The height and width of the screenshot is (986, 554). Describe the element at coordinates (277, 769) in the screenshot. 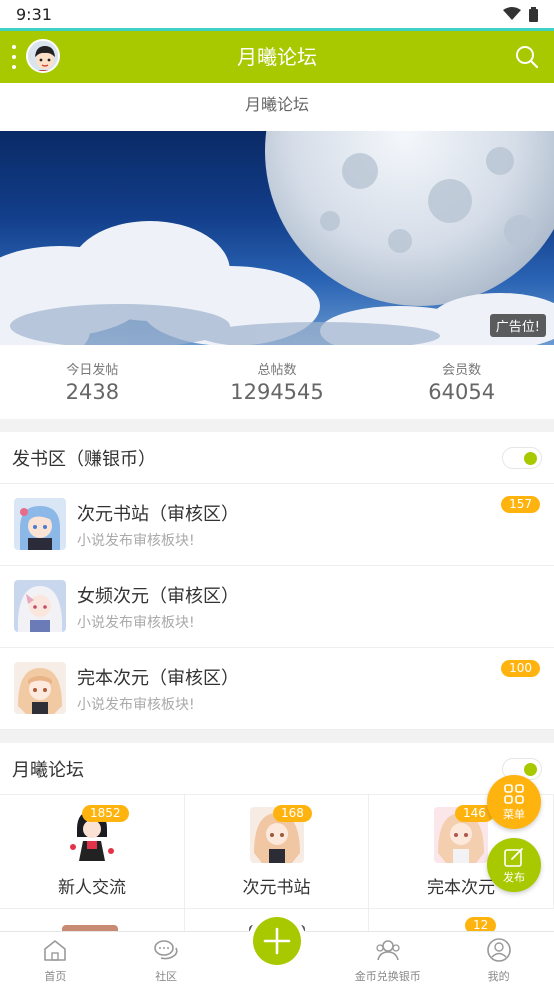

I see `section-header: 月曦论坛` at that location.